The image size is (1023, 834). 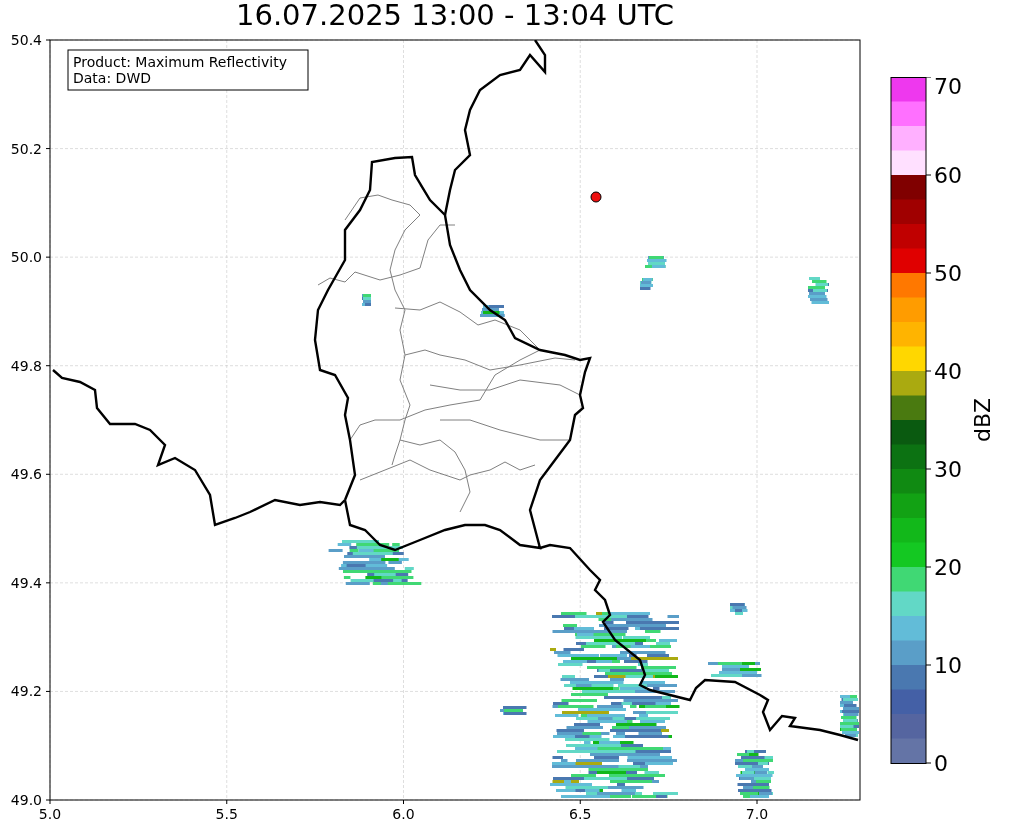 What do you see at coordinates (50, 814) in the screenshot?
I see `axis-tick-label: 5.0` at bounding box center [50, 814].